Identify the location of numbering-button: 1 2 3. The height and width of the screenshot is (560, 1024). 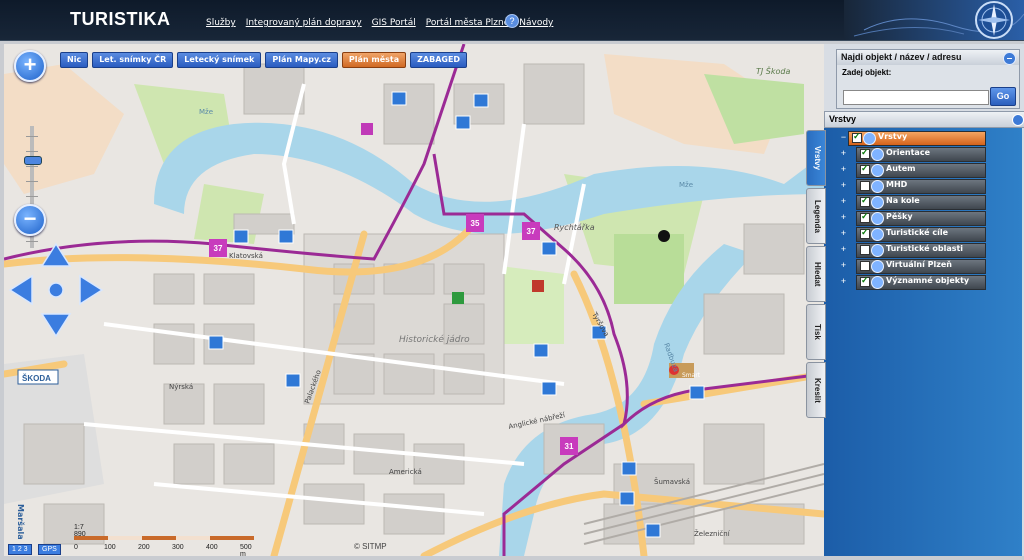
(20, 549).